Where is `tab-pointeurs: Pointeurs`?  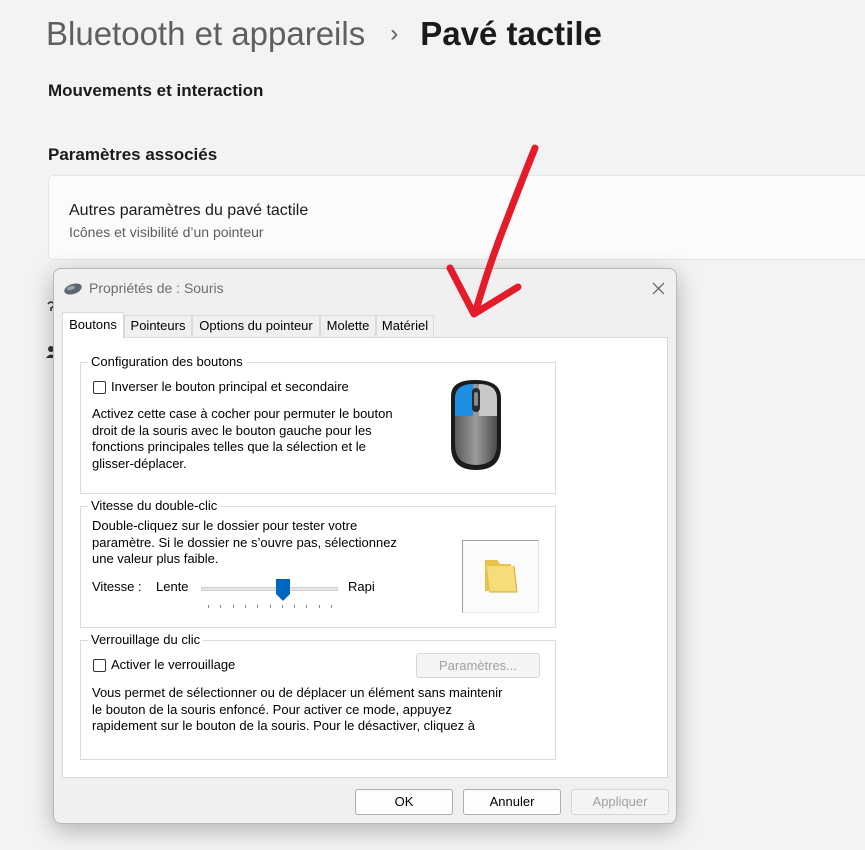
tab-pointeurs: Pointeurs is located at coordinates (158, 326).